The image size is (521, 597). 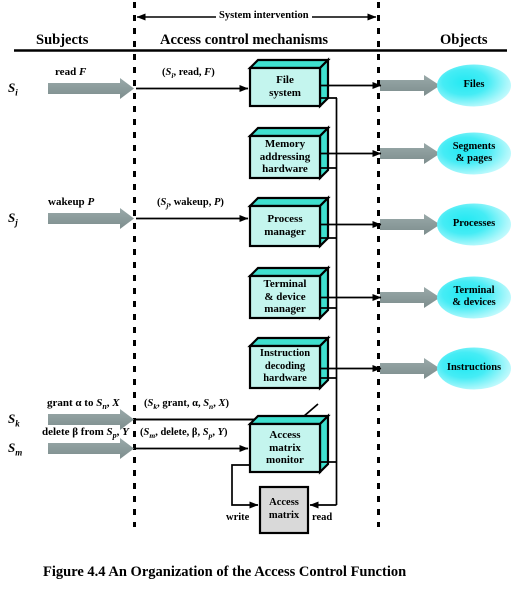 I want to click on mechanism-label-process-manager: Process manager, so click(x=285, y=225).